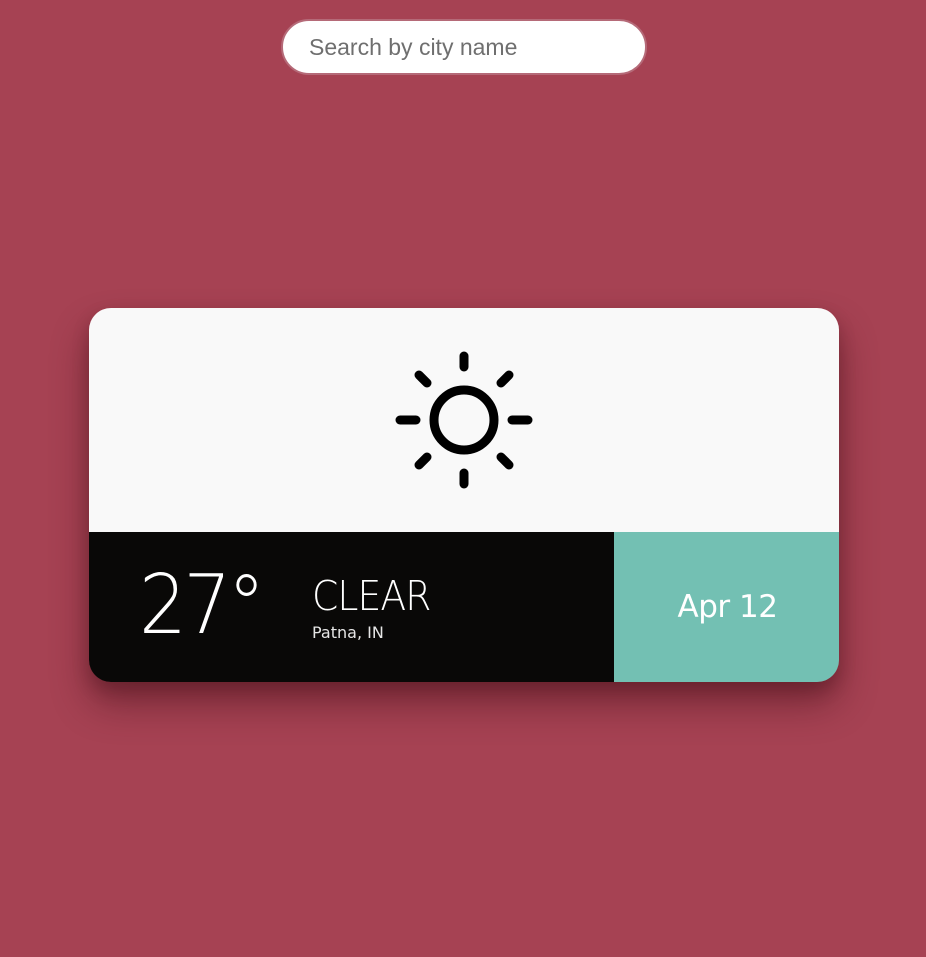 The width and height of the screenshot is (926, 957). I want to click on weather-condition: CLEAR, so click(372, 596).